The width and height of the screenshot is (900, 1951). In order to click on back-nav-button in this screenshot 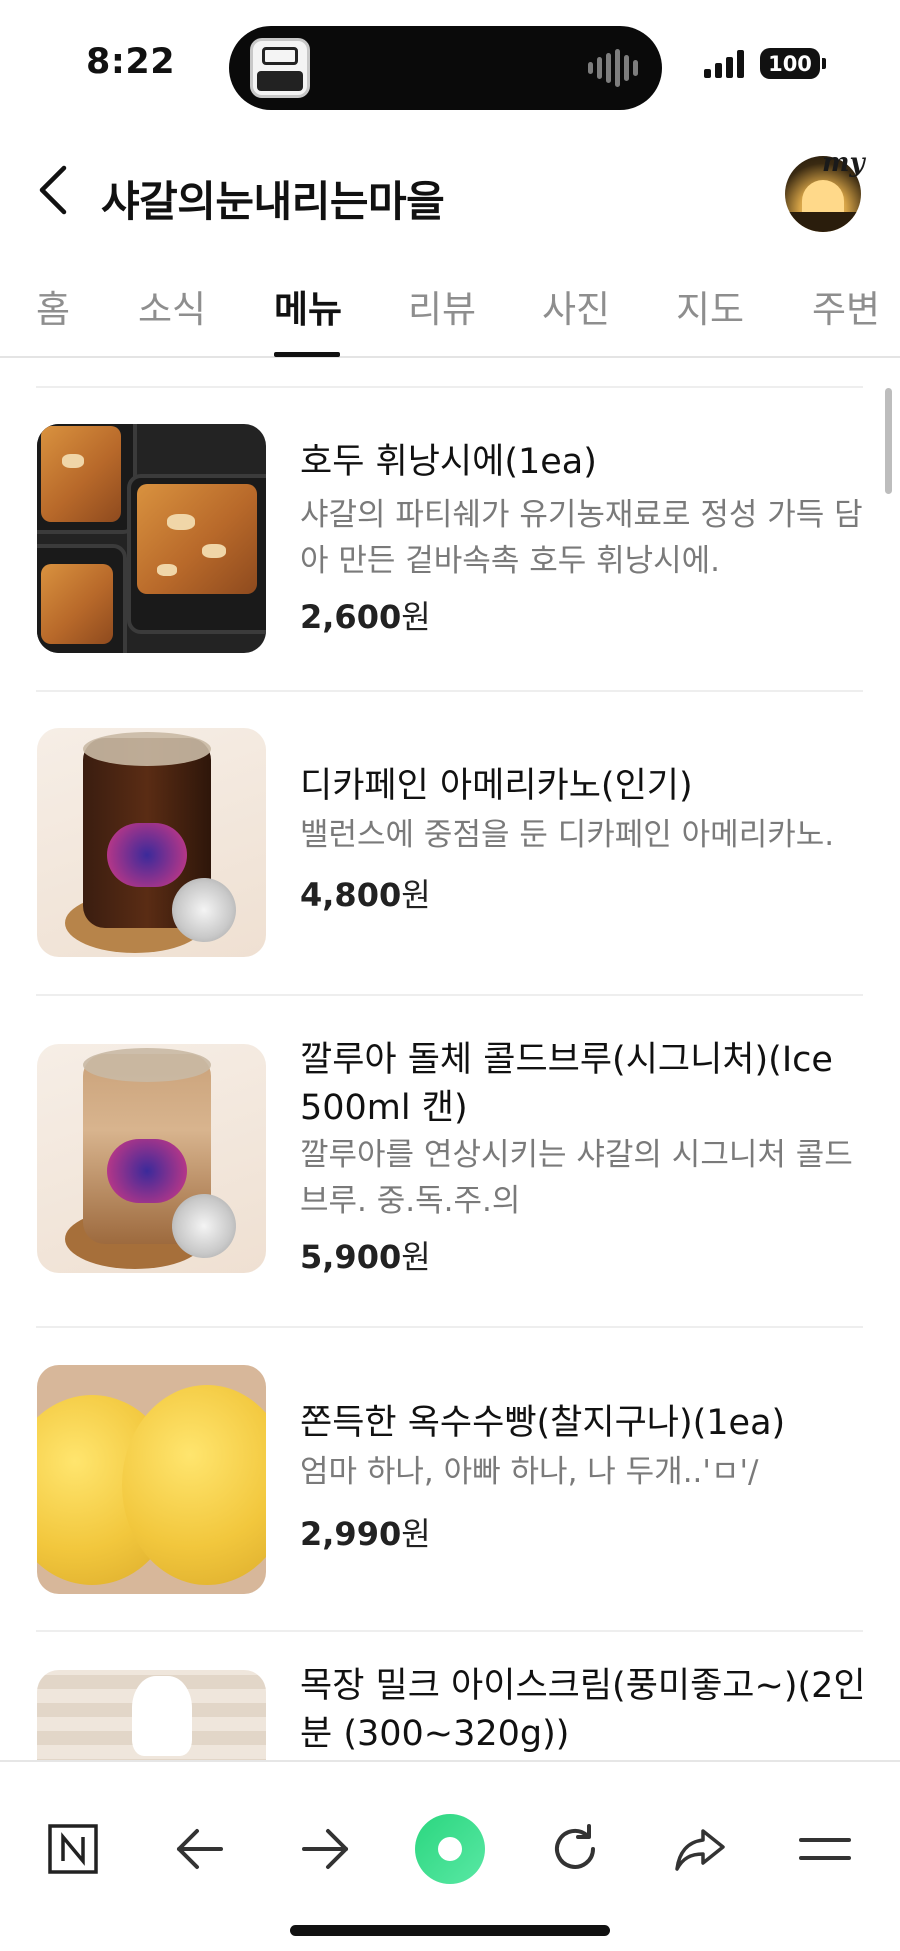, I will do `click(200, 1849)`.